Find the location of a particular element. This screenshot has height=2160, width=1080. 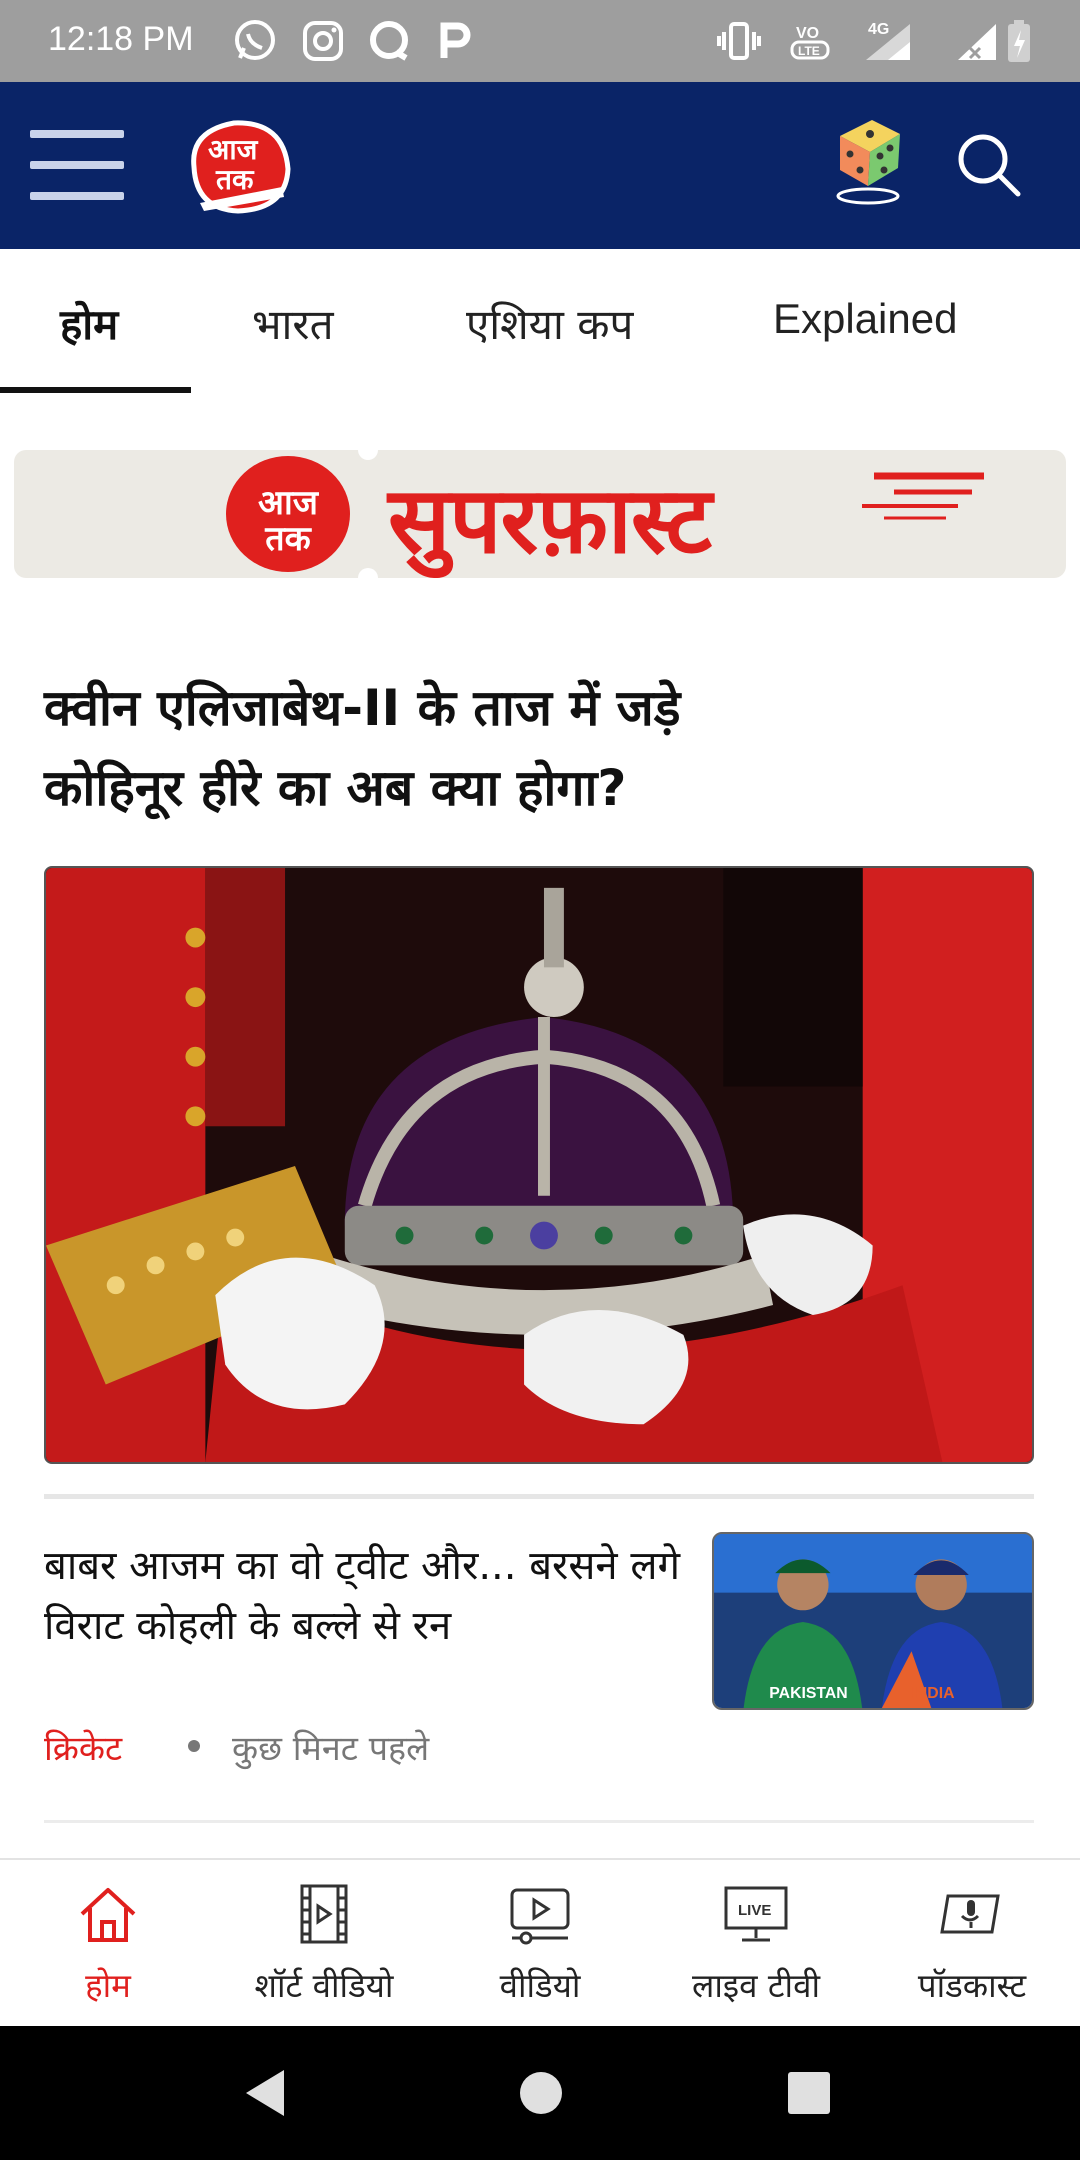

nav-short-video: शॉर्ट वीडियो is located at coordinates (324, 1944).